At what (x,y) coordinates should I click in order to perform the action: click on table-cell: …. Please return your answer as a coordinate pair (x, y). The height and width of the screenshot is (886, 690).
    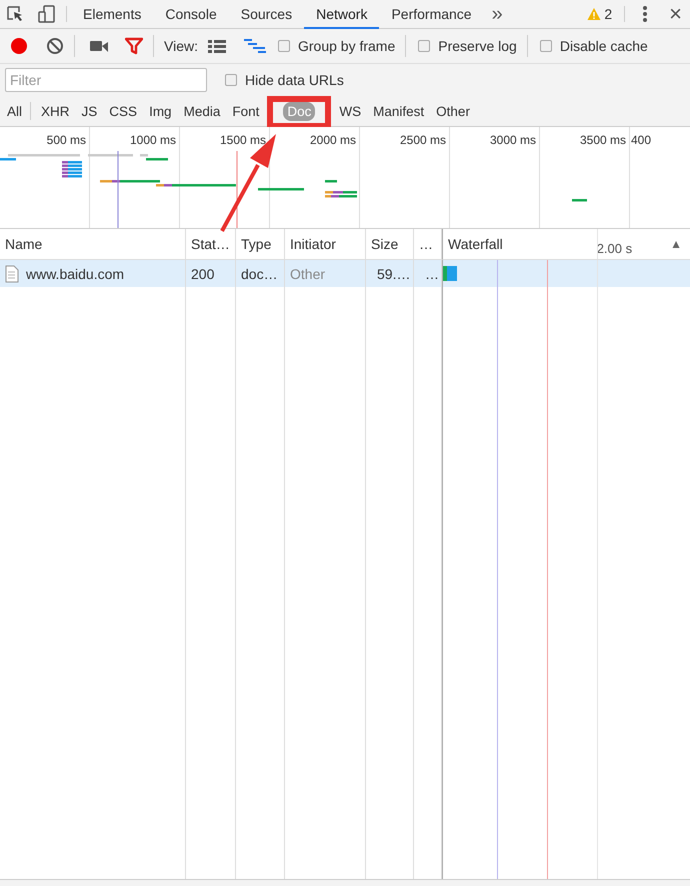
    Looking at the image, I should click on (432, 274).